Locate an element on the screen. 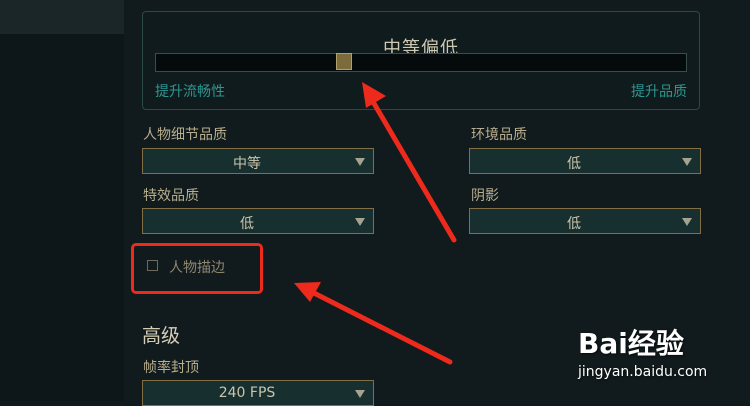 This screenshot has height=406, width=750. watermark-logo: Bai经验 is located at coordinates (631, 343).